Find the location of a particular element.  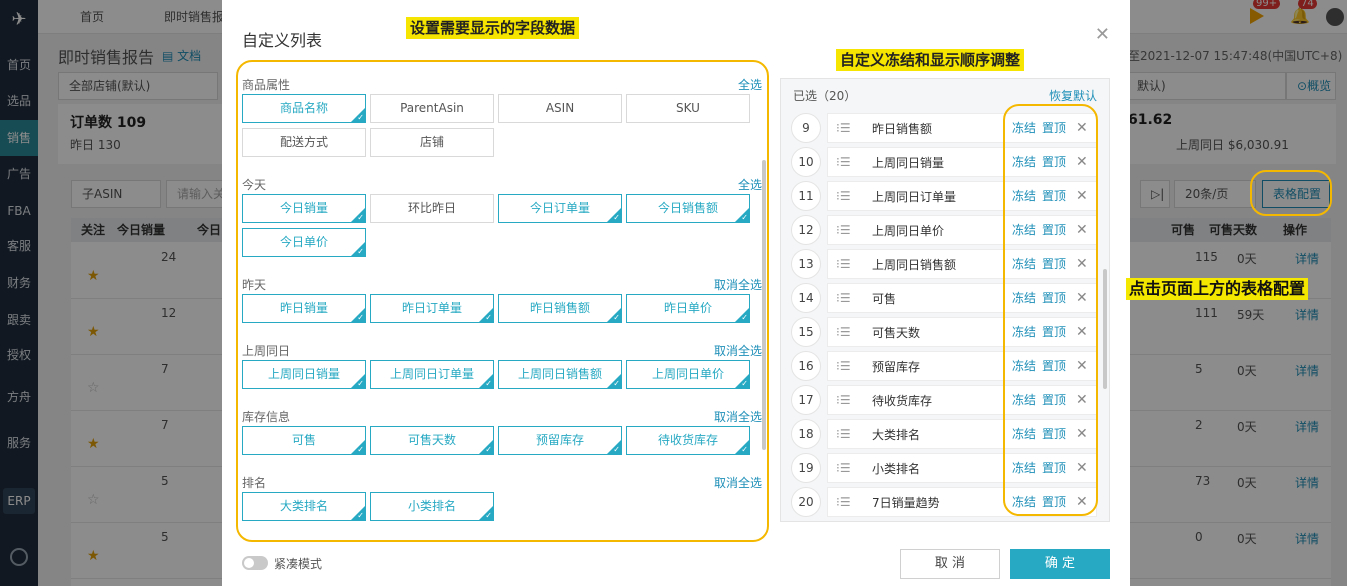

column-name: 可售 is located at coordinates (884, 299).